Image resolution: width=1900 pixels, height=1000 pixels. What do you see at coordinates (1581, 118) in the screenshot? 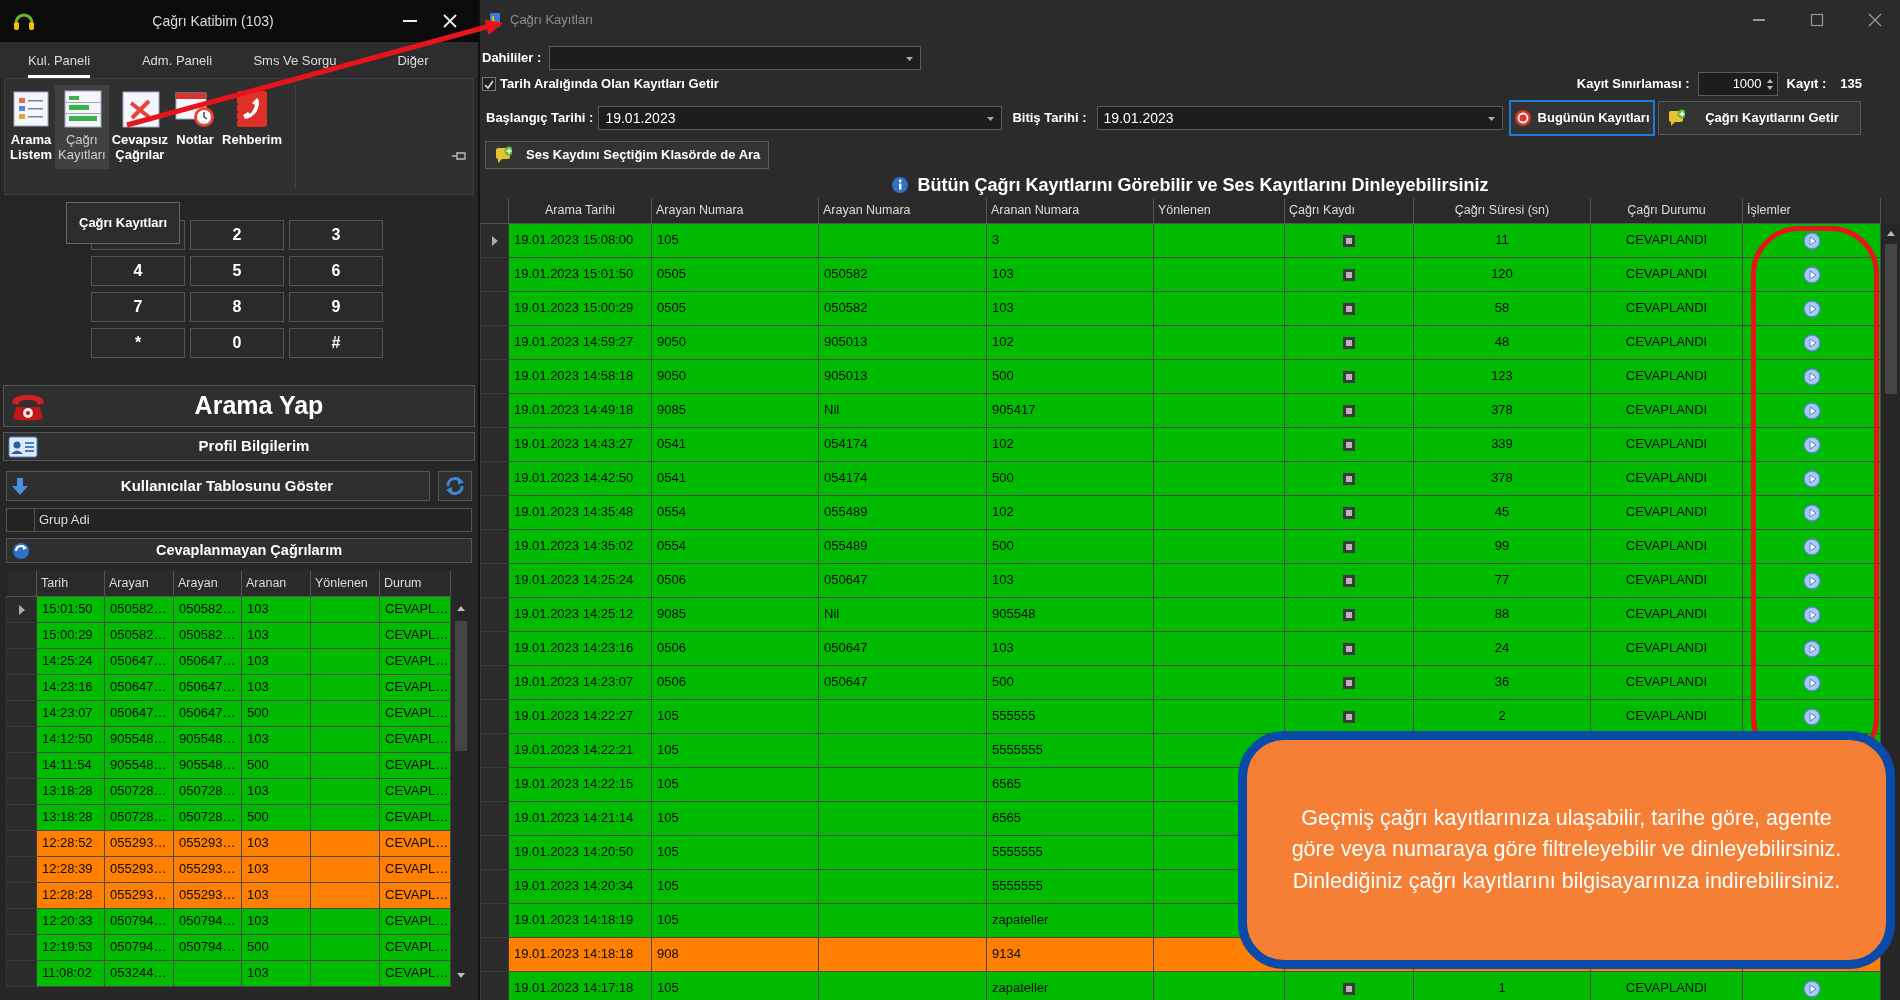
I see `today-records-button: Bugünün Kayıtları` at bounding box center [1581, 118].